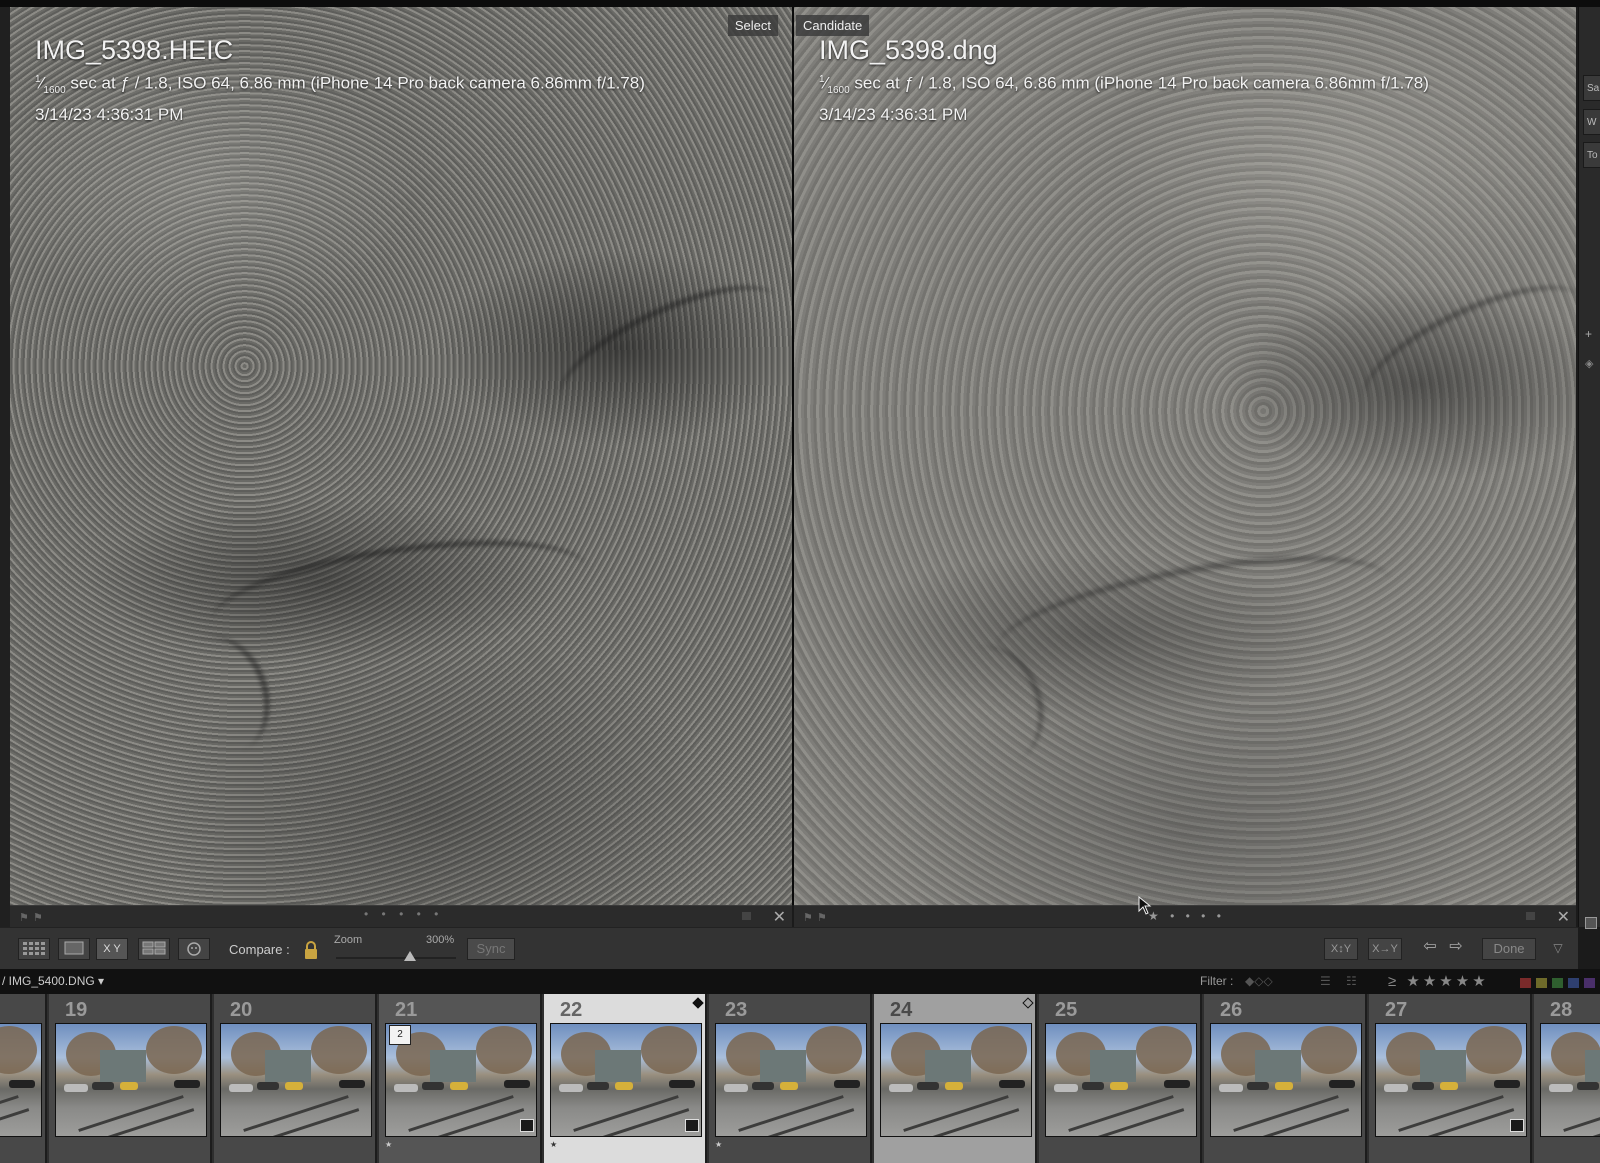 The width and height of the screenshot is (1600, 1163). What do you see at coordinates (1325, 981) in the screenshot?
I see `edited-filter-icon: ☰` at bounding box center [1325, 981].